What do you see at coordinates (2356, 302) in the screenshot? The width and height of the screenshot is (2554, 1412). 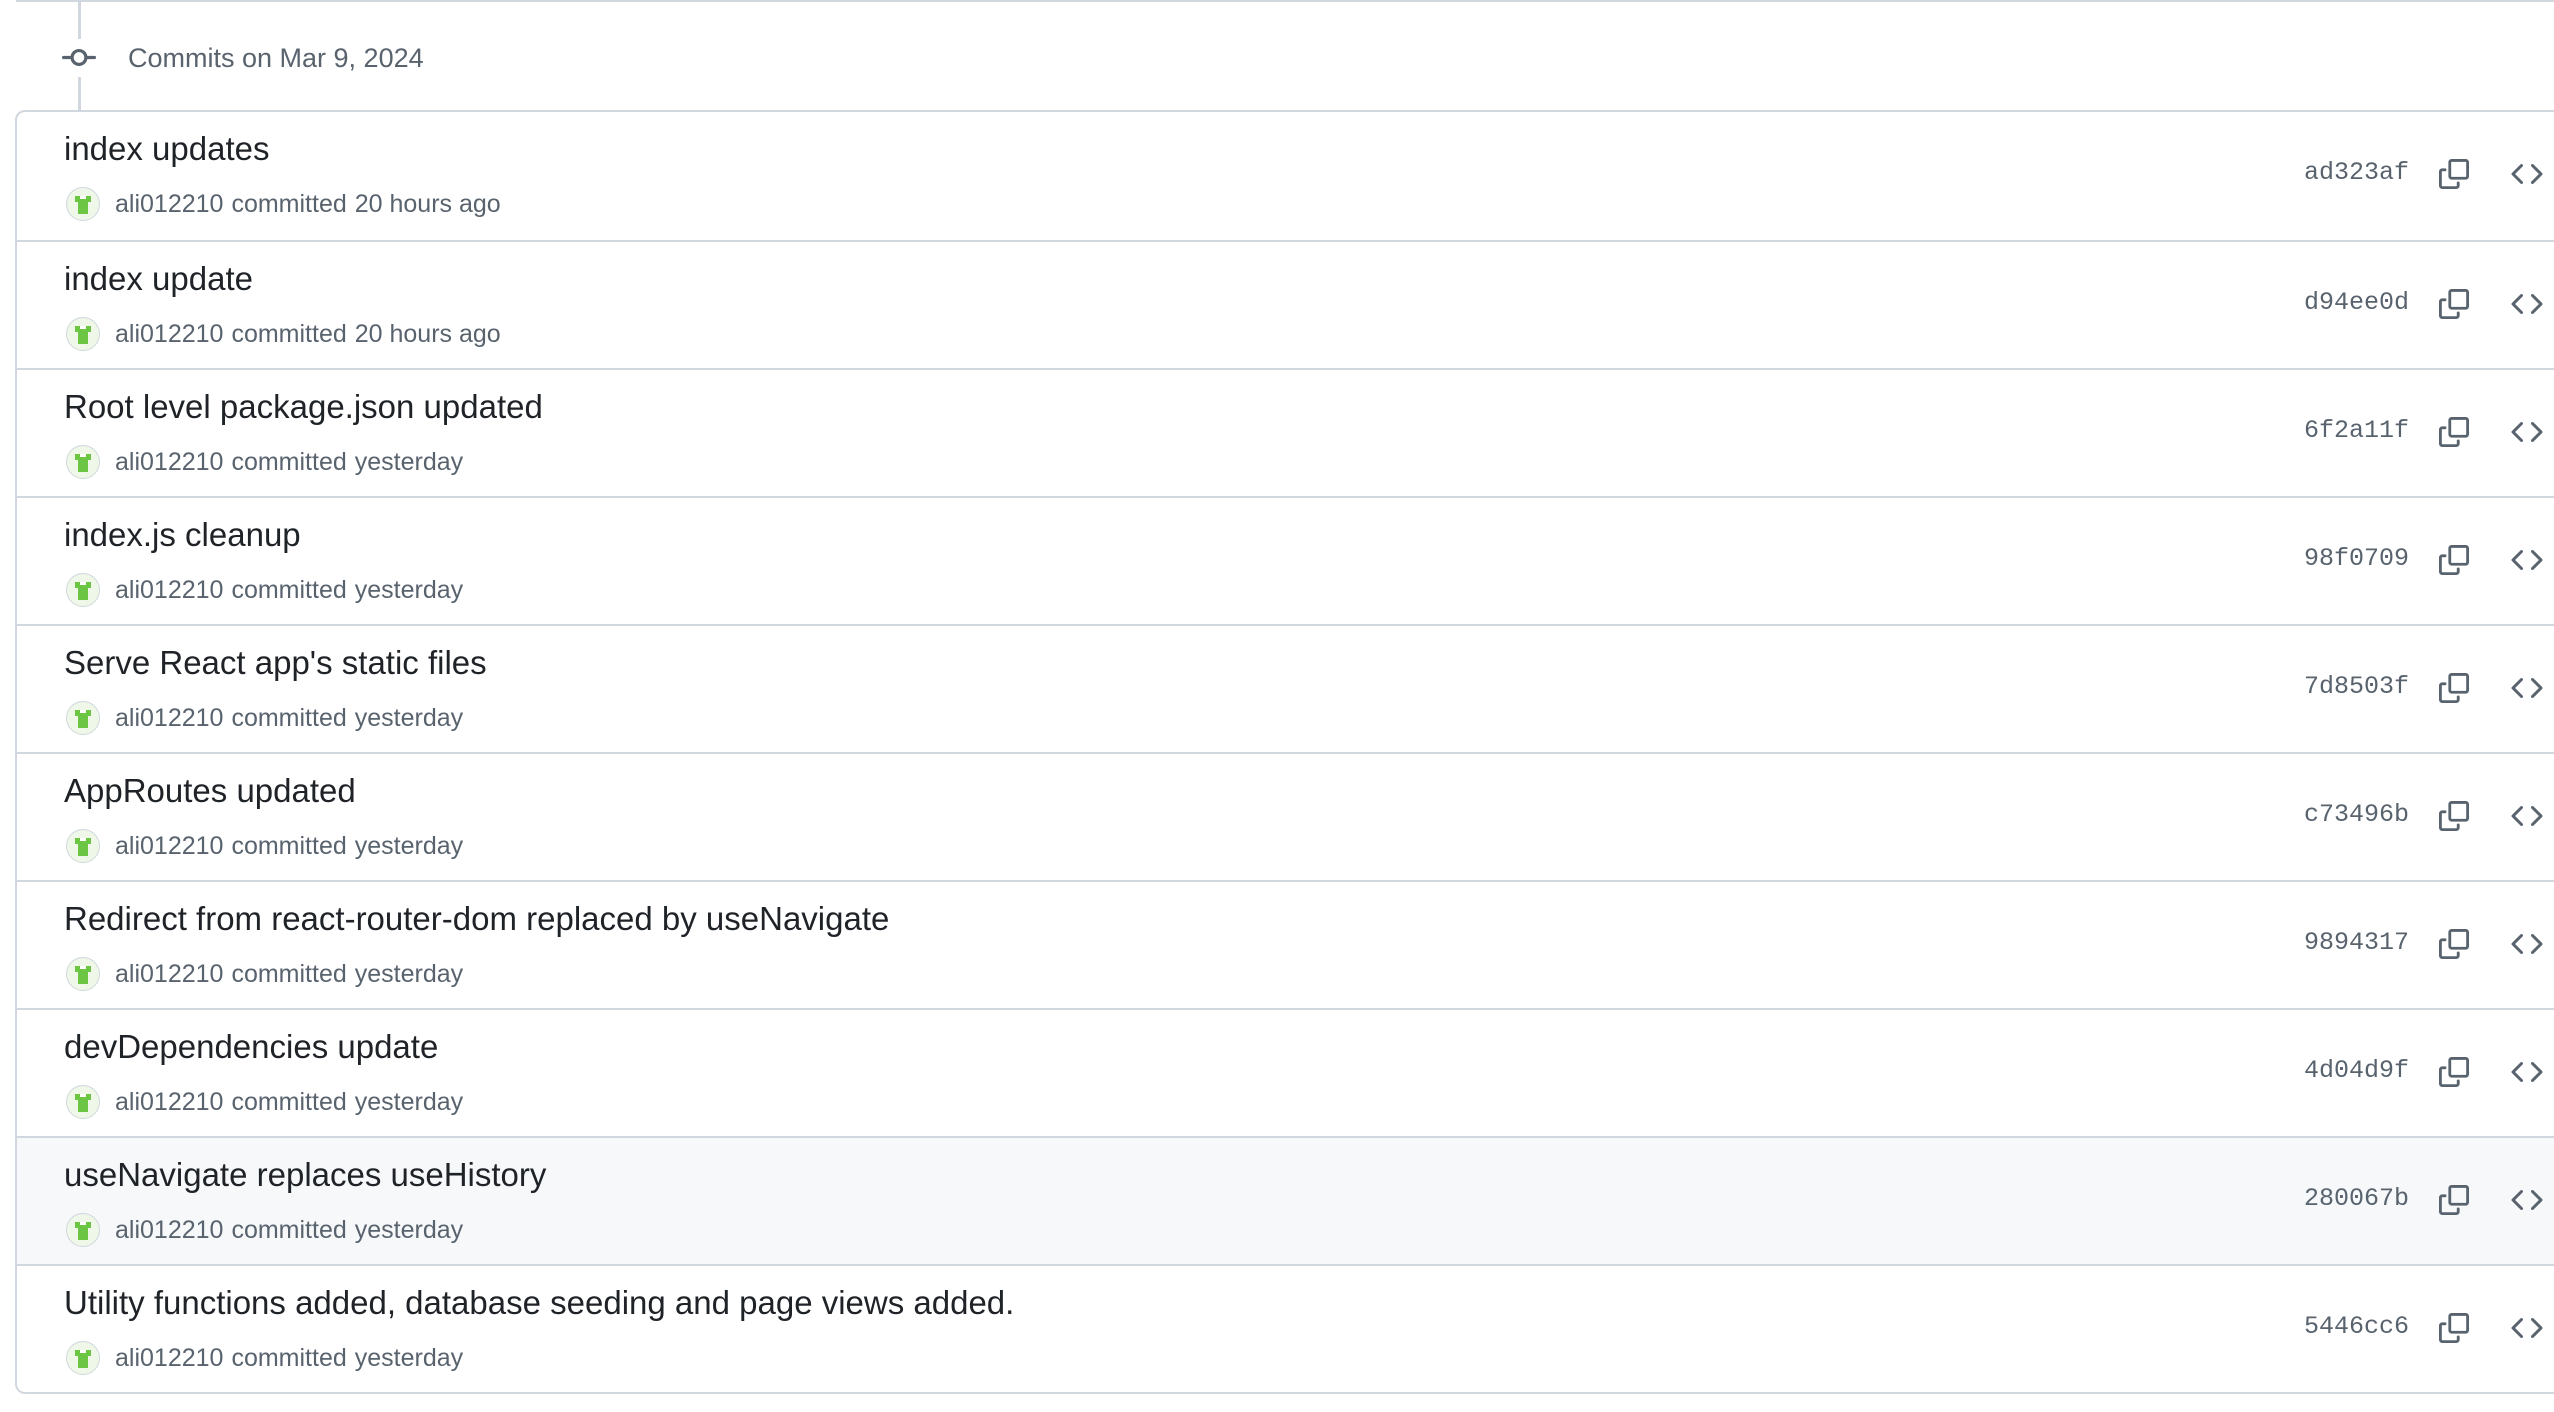 I see `commit-sha-link: d94ee0d` at bounding box center [2356, 302].